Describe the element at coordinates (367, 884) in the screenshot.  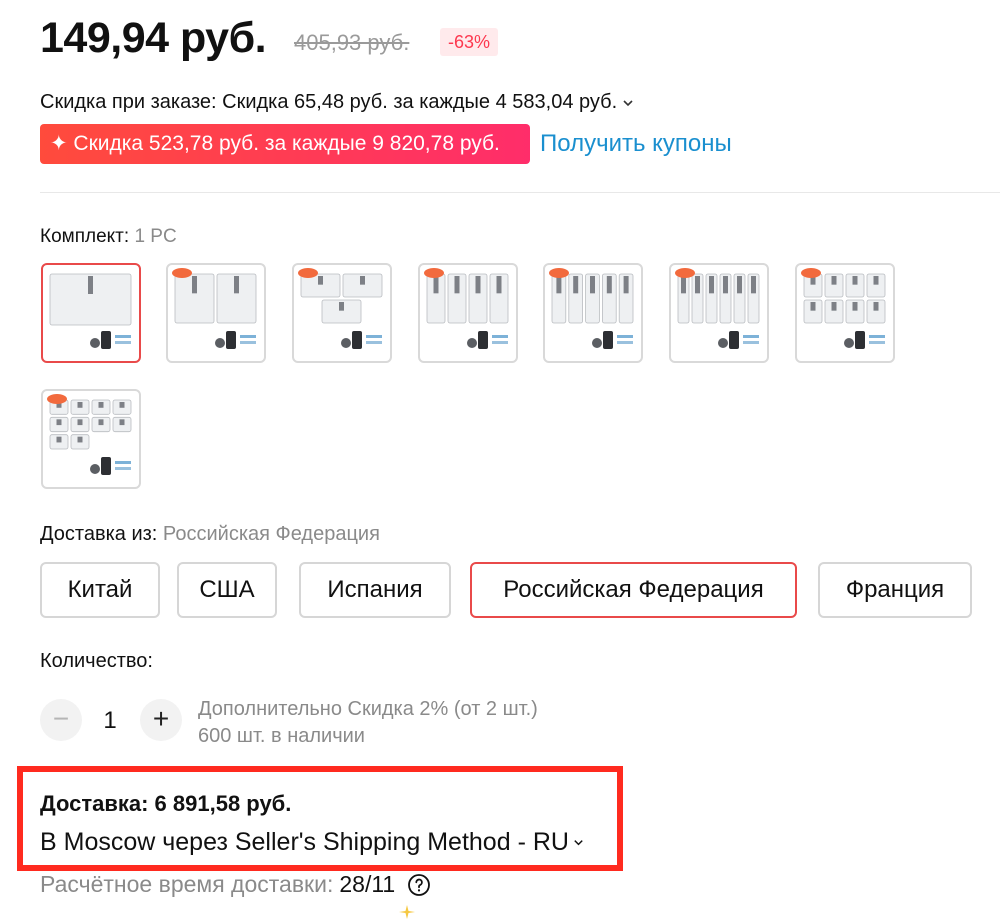
I see `eta-date: 28/11` at that location.